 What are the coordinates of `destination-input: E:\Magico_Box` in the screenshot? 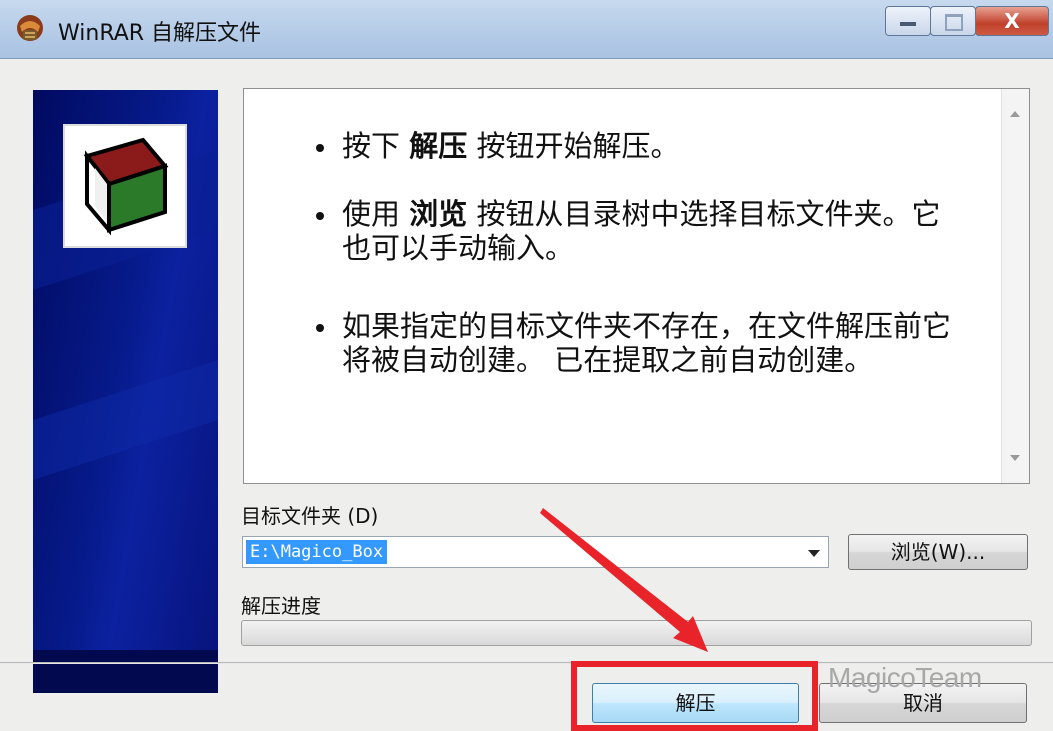 It's located at (317, 552).